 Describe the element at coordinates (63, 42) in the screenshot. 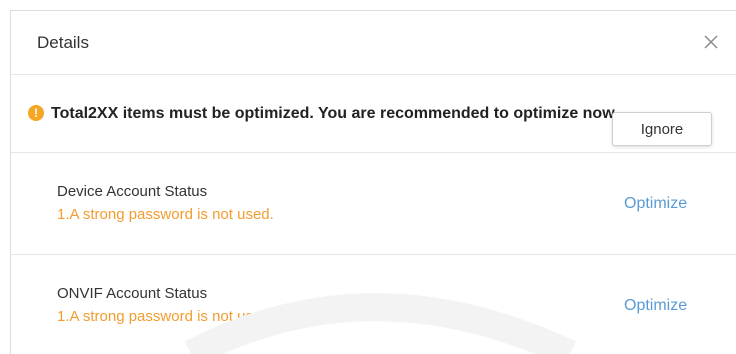

I see `dialog-title: Details` at that location.